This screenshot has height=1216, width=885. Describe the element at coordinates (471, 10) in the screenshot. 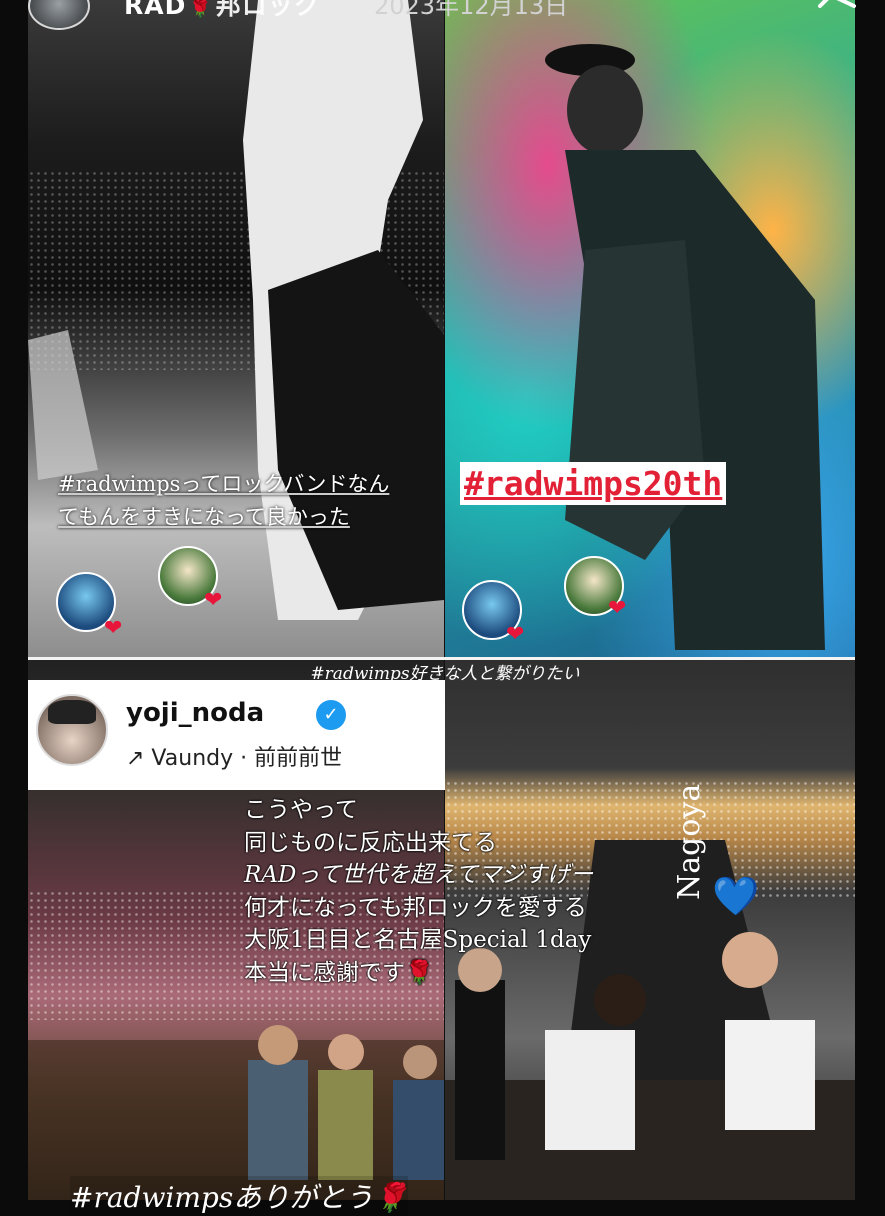

I see `story-date: 2023年12月13日` at that location.